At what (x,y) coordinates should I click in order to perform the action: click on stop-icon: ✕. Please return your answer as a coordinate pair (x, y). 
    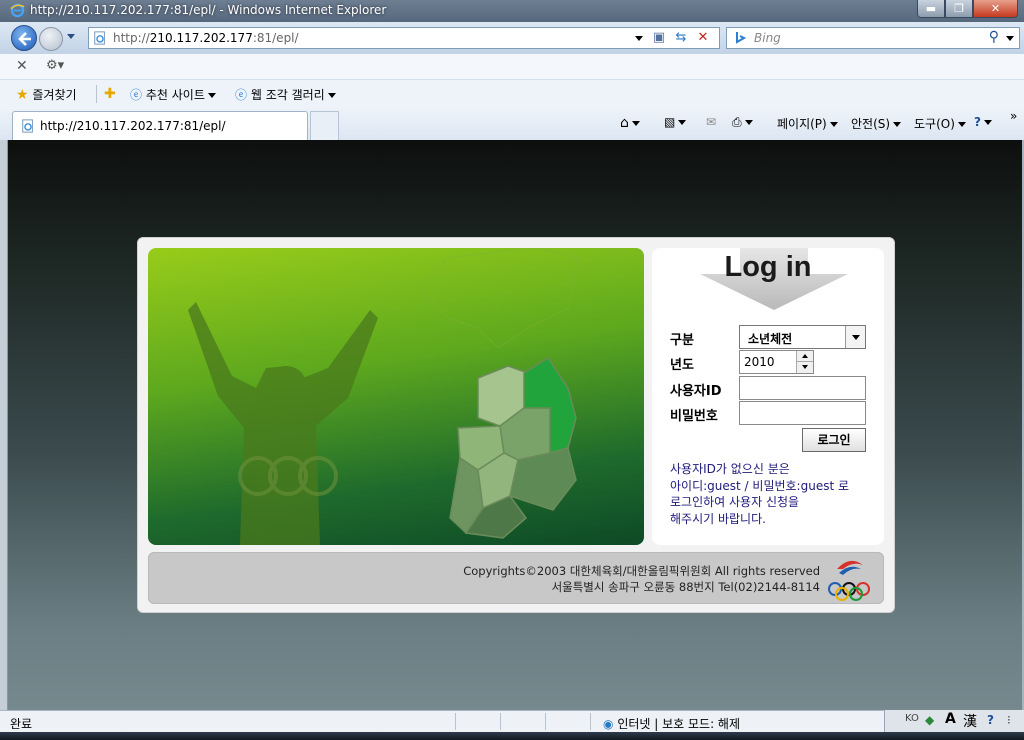
    Looking at the image, I should click on (703, 38).